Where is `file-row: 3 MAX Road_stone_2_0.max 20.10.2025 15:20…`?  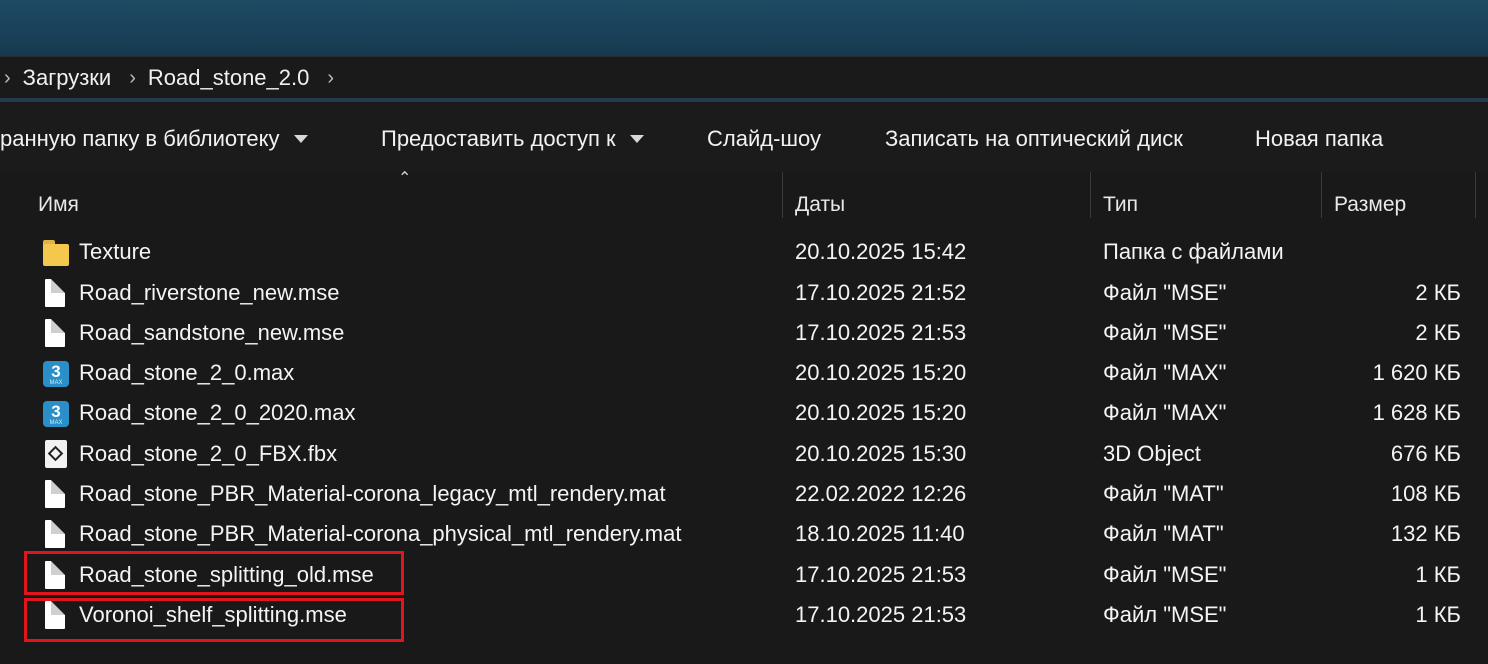
file-row: 3 MAX Road_stone_2_0.max 20.10.2025 15:20… is located at coordinates (744, 373).